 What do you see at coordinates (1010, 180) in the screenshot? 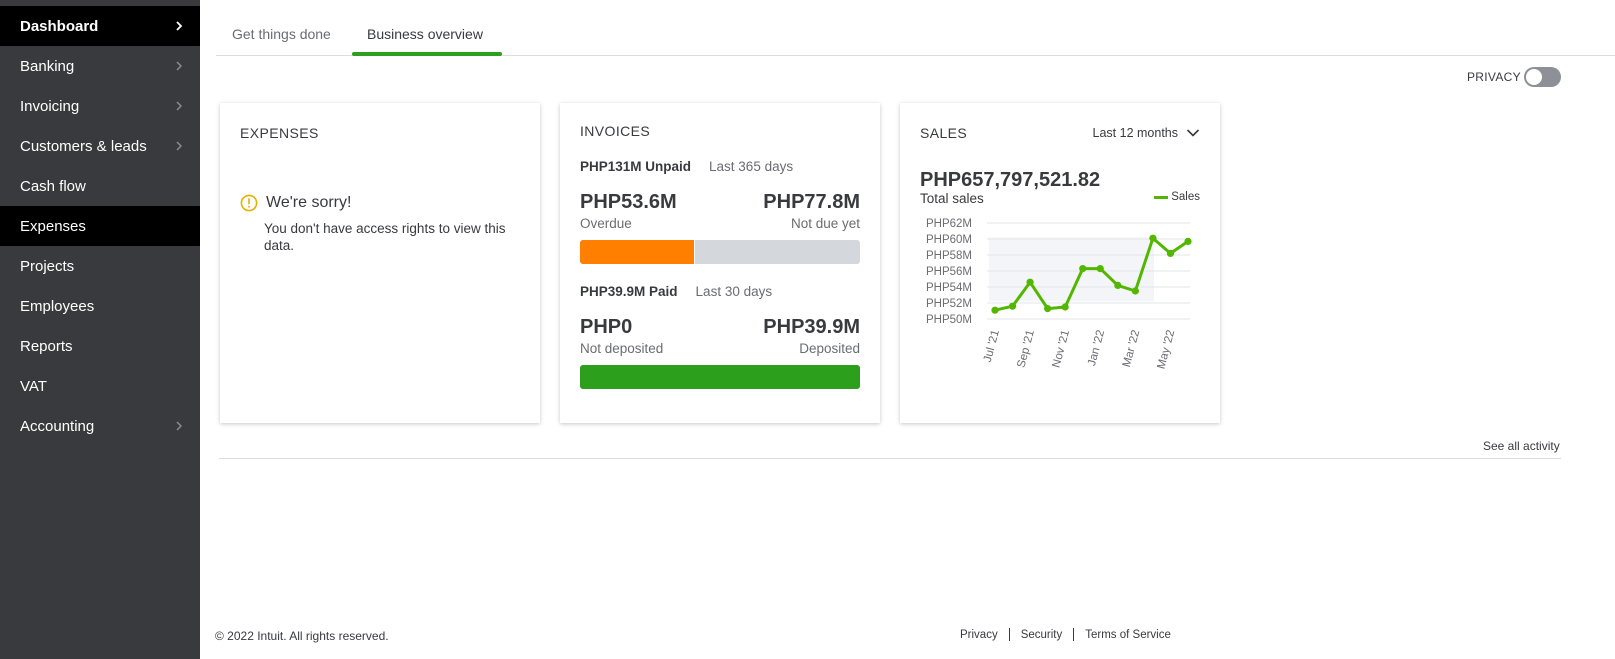
I see `sales-total-value: PHP657,797,521.82` at bounding box center [1010, 180].